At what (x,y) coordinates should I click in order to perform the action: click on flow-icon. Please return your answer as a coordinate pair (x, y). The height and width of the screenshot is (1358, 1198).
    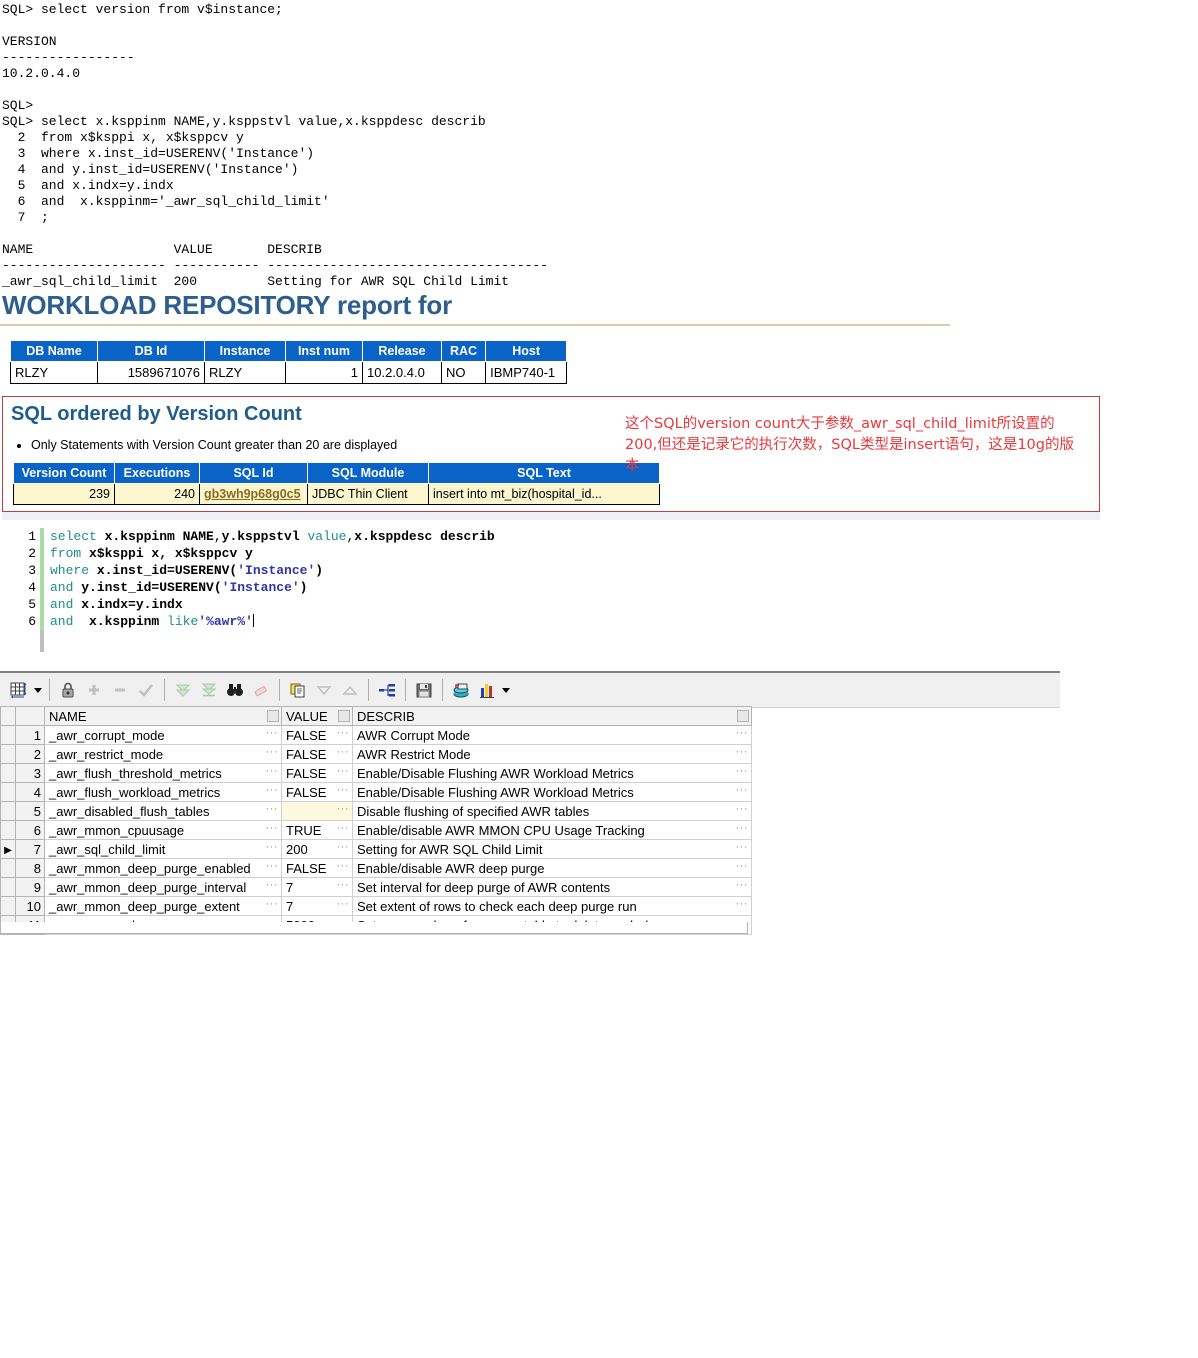
    Looking at the image, I should click on (387, 690).